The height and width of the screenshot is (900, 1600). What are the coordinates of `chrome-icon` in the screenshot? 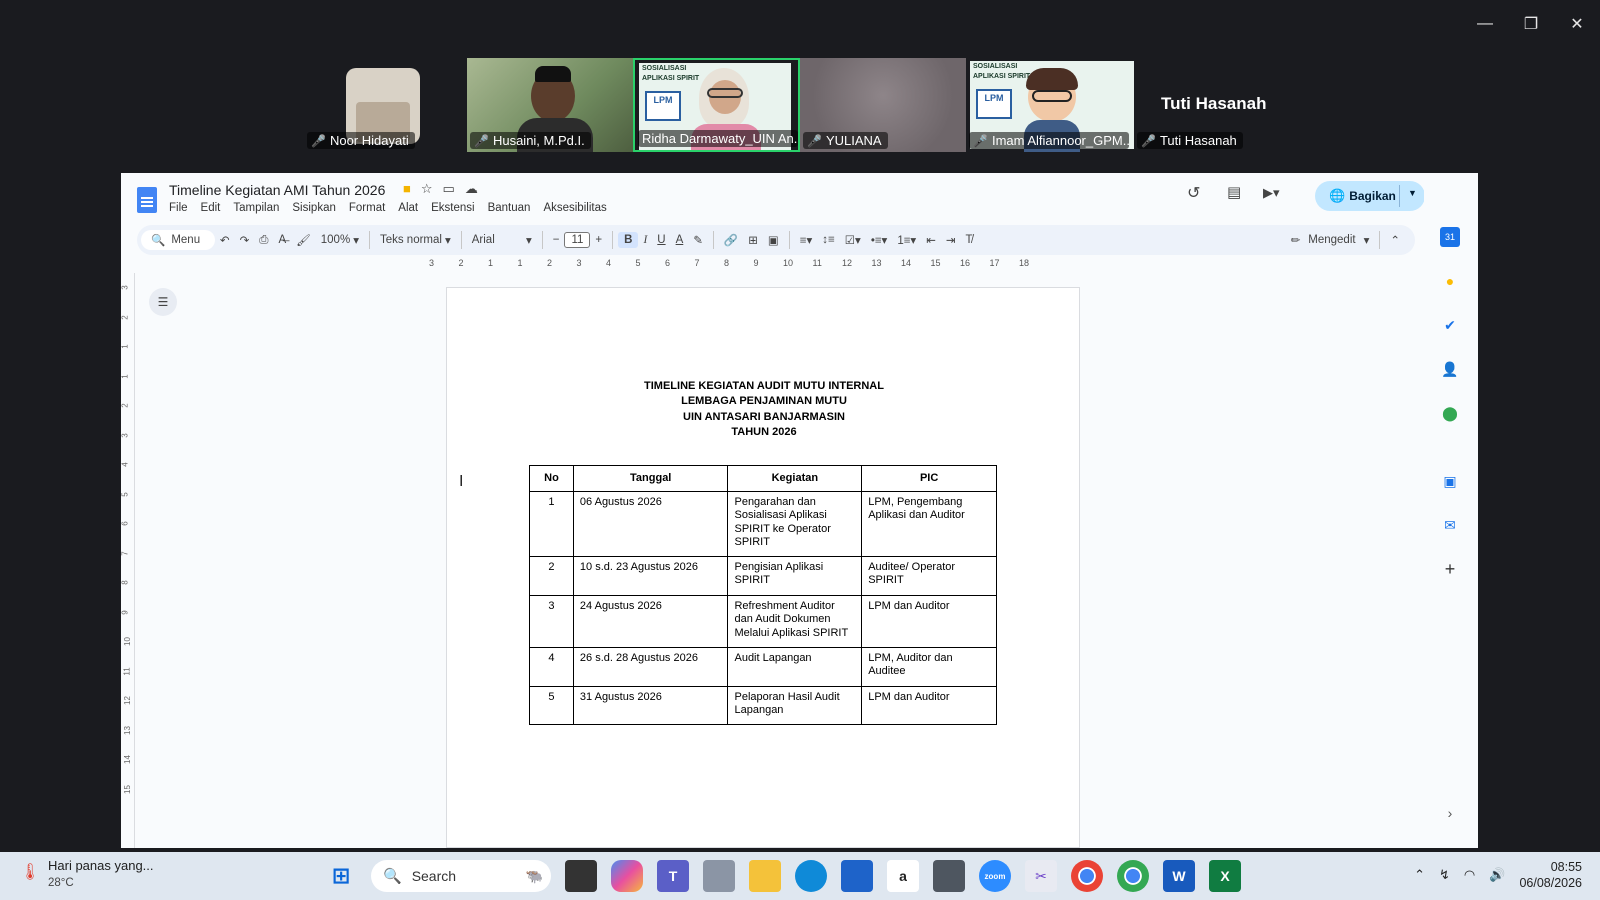 It's located at (1087, 876).